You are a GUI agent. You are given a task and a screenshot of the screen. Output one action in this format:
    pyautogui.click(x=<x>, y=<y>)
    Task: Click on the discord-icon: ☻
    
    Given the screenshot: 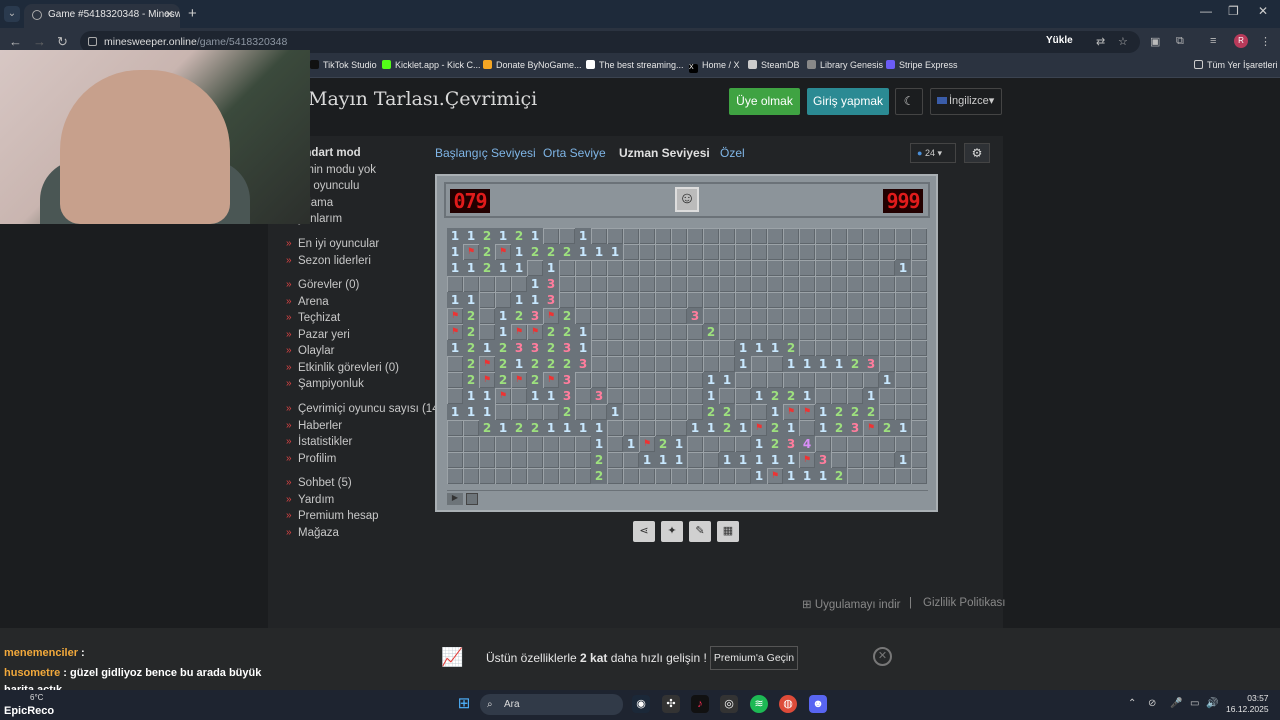 What is the action you would take?
    pyautogui.click(x=818, y=704)
    